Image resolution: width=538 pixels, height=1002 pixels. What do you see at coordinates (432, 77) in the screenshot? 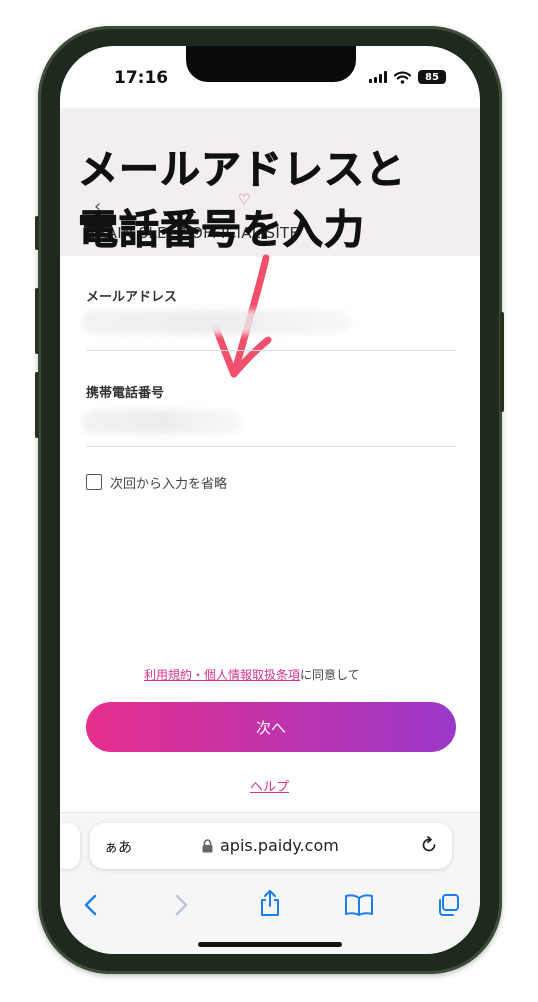
I see `battery-icon: 85` at bounding box center [432, 77].